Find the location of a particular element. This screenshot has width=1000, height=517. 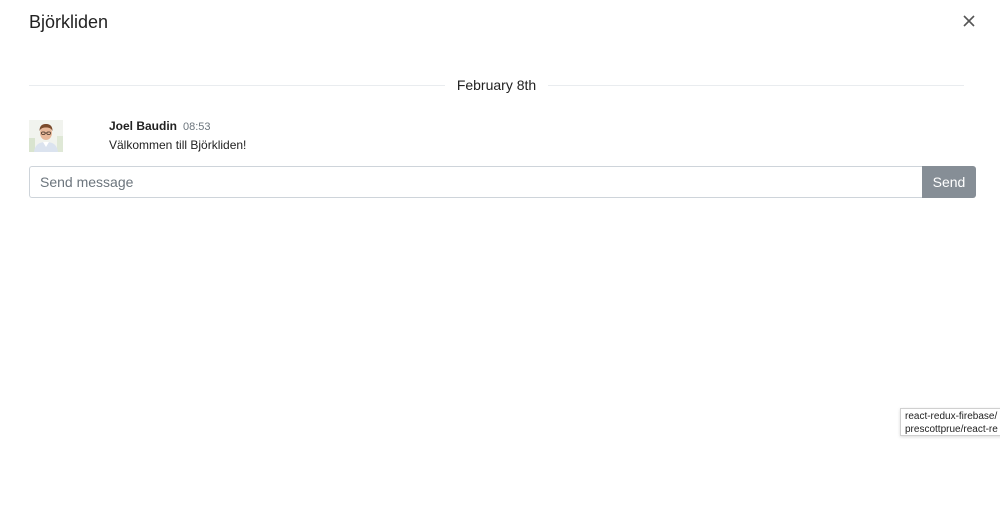

message-composer: Send is located at coordinates (502, 182).